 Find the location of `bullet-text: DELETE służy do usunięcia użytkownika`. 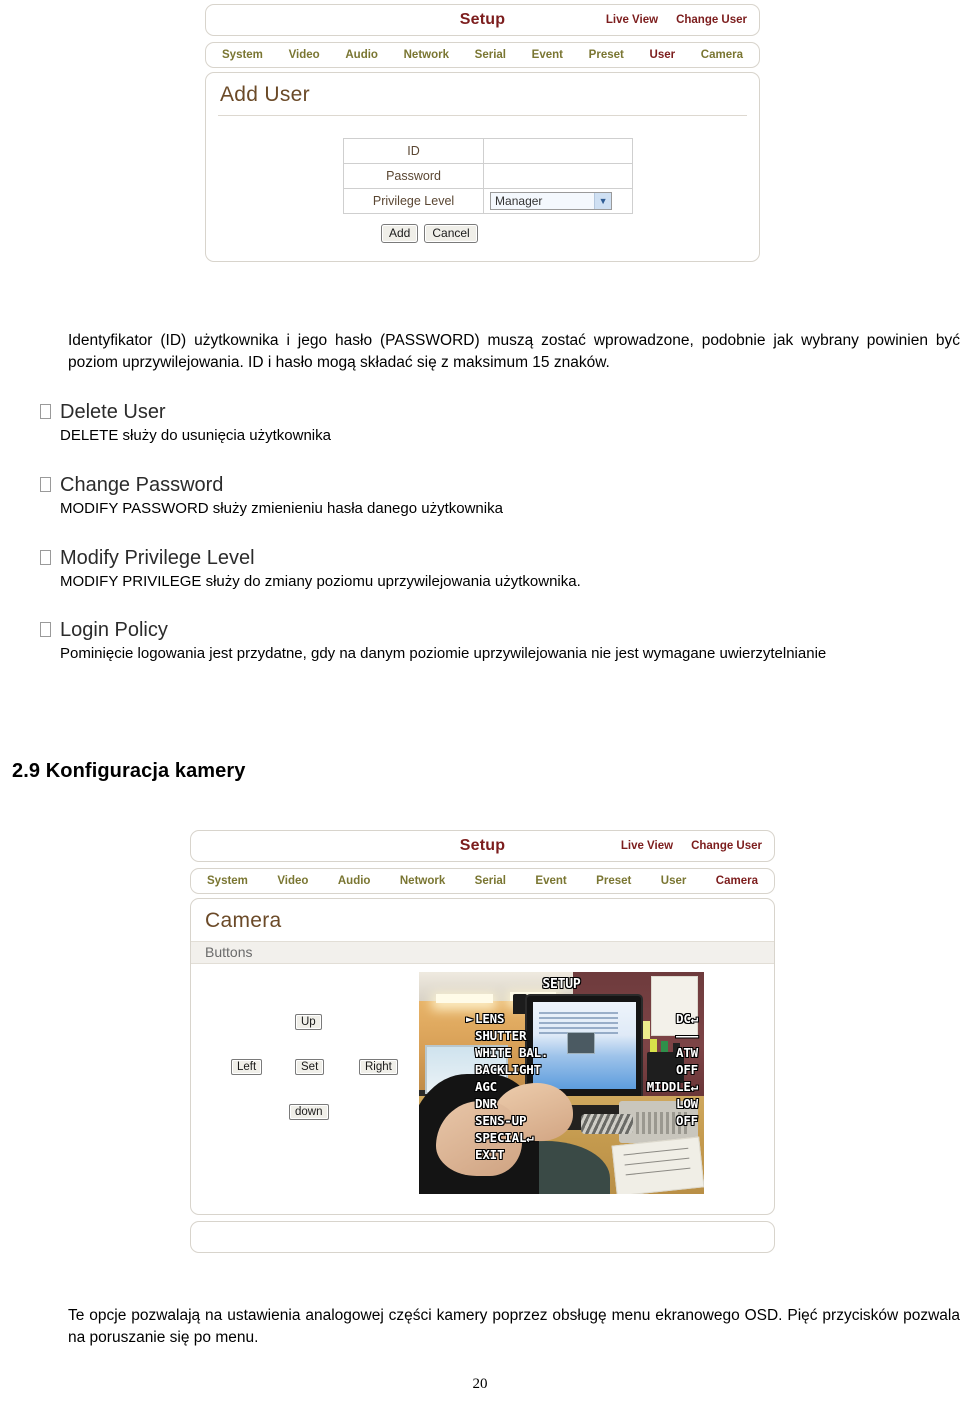

bullet-text: DELETE służy do usunięcia użytkownika is located at coordinates (195, 435).